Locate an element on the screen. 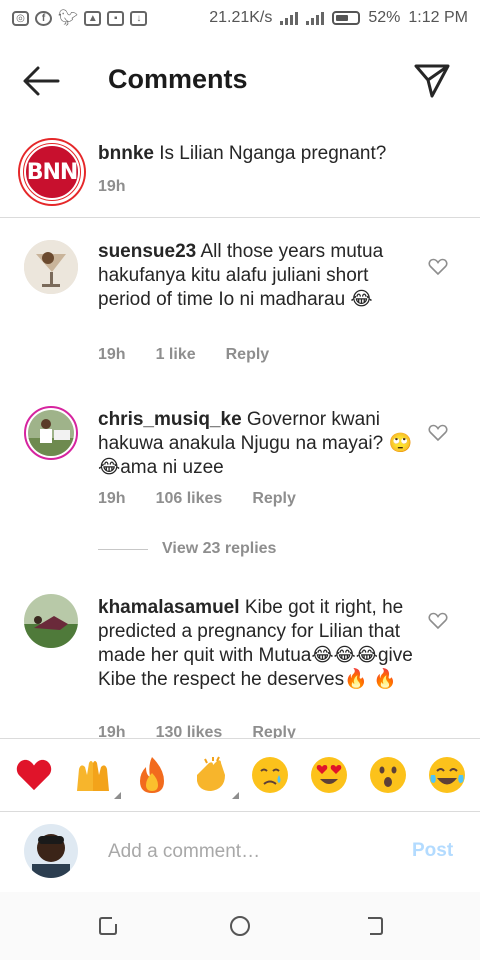 The image size is (480, 960). heart-eyes-icon is located at coordinates (328, 775).